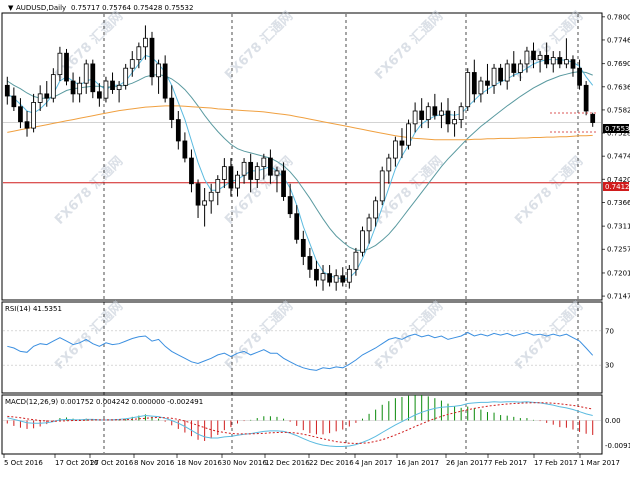  Describe the element at coordinates (618, 297) in the screenshot. I see `price-tick-label: 0.71475` at that location.